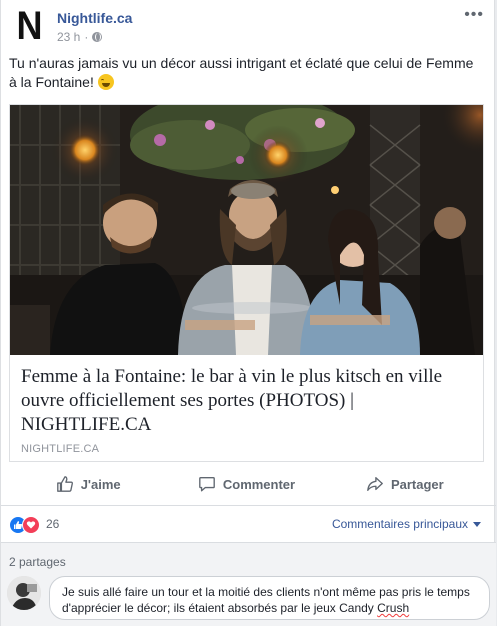 The width and height of the screenshot is (497, 626). What do you see at coordinates (24, 593) in the screenshot?
I see `commenter-avatar` at bounding box center [24, 593].